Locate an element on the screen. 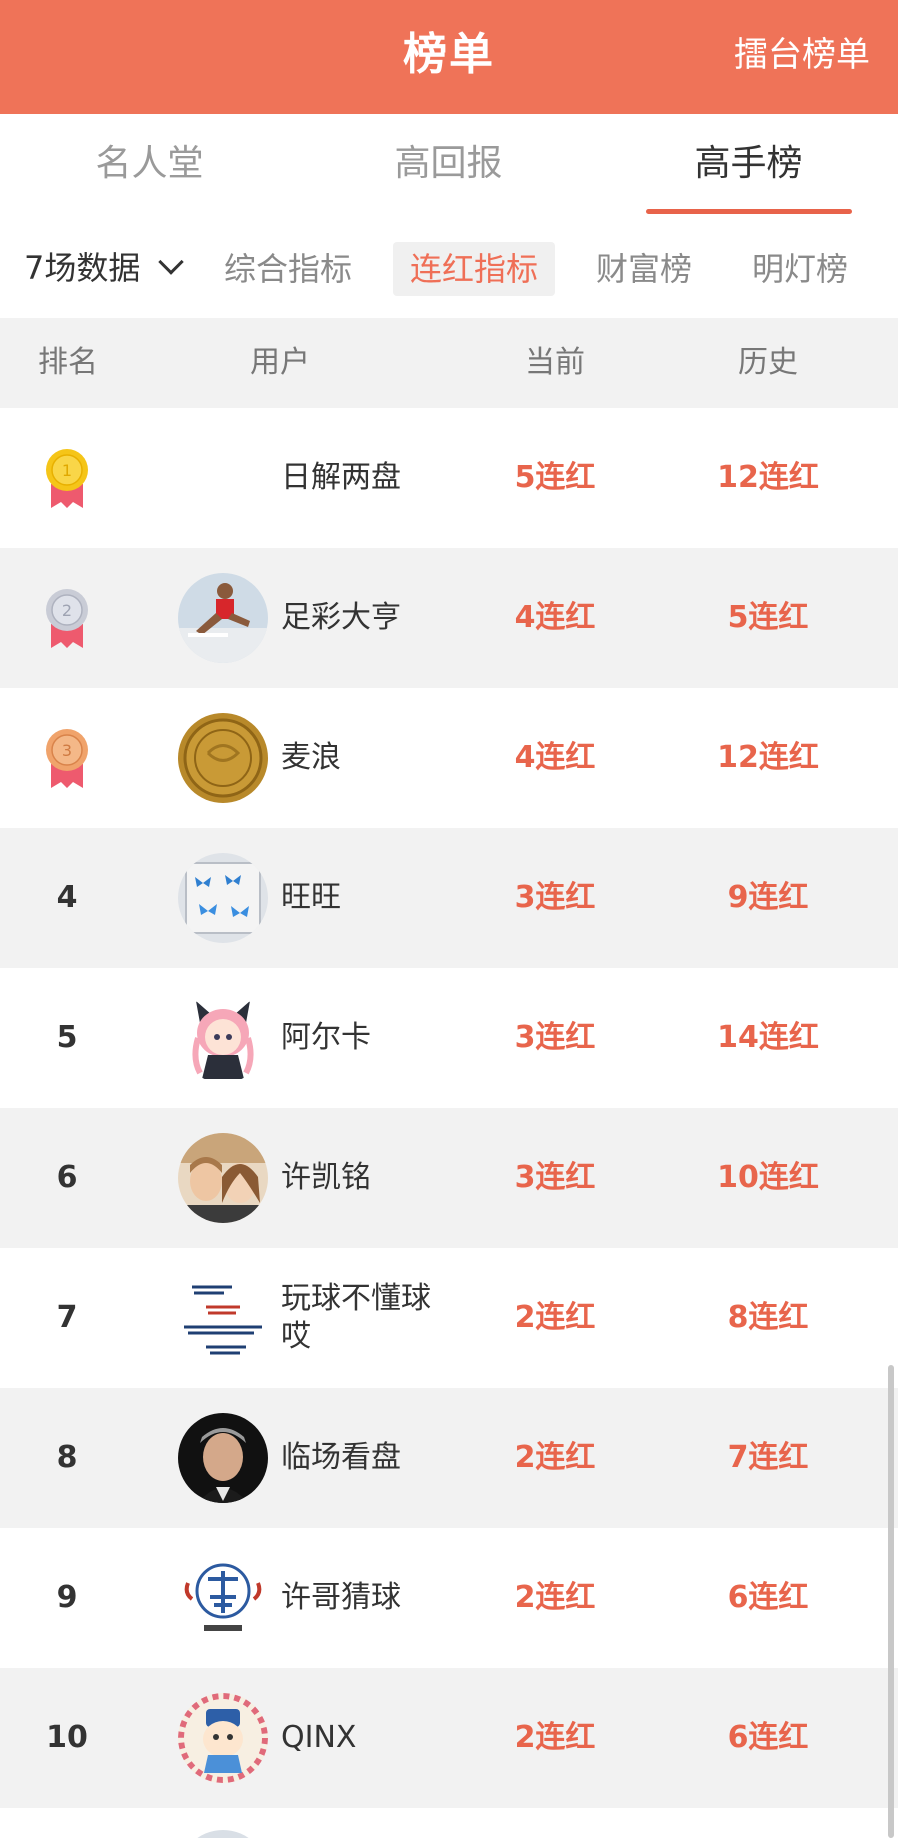 This screenshot has width=898, height=1838. table-row: 8 临场看盘 2连红 7连红 is located at coordinates (449, 1458).